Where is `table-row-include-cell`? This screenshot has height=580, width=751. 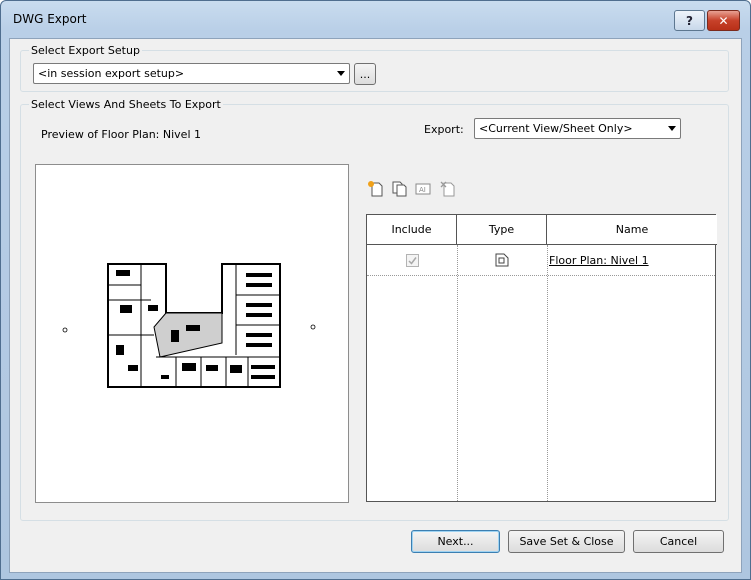
table-row-include-cell is located at coordinates (412, 260).